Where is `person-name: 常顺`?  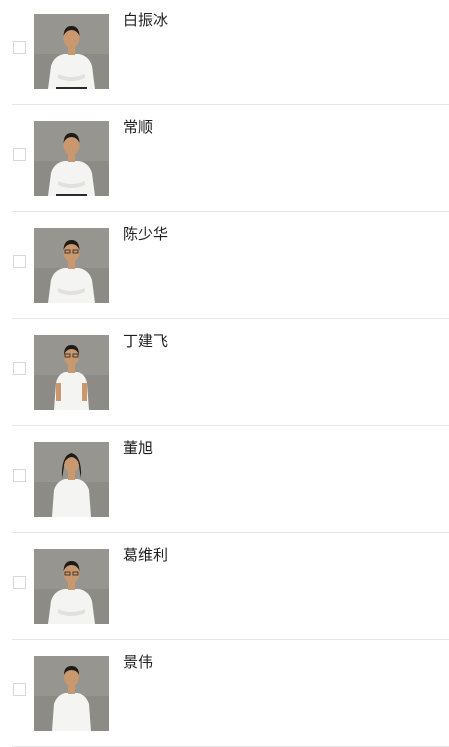
person-name: 常顺 is located at coordinates (138, 127).